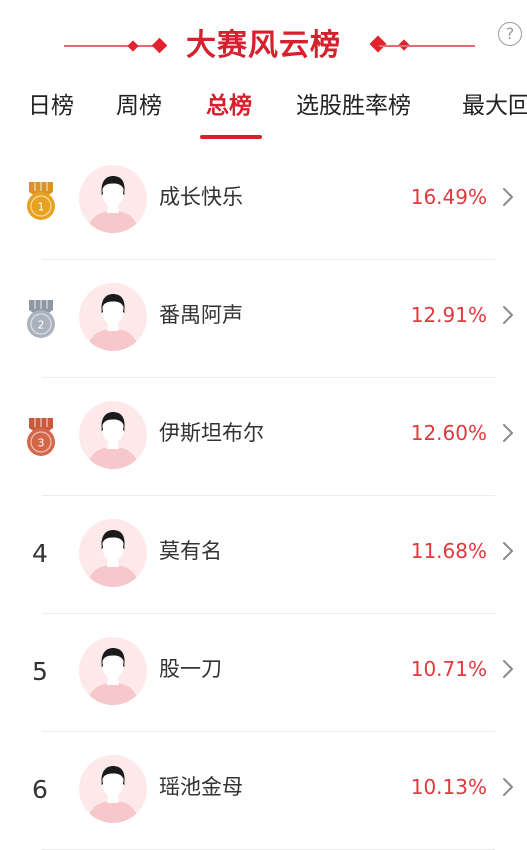  What do you see at coordinates (448, 787) in the screenshot?
I see `return-percent: 10.13%` at bounding box center [448, 787].